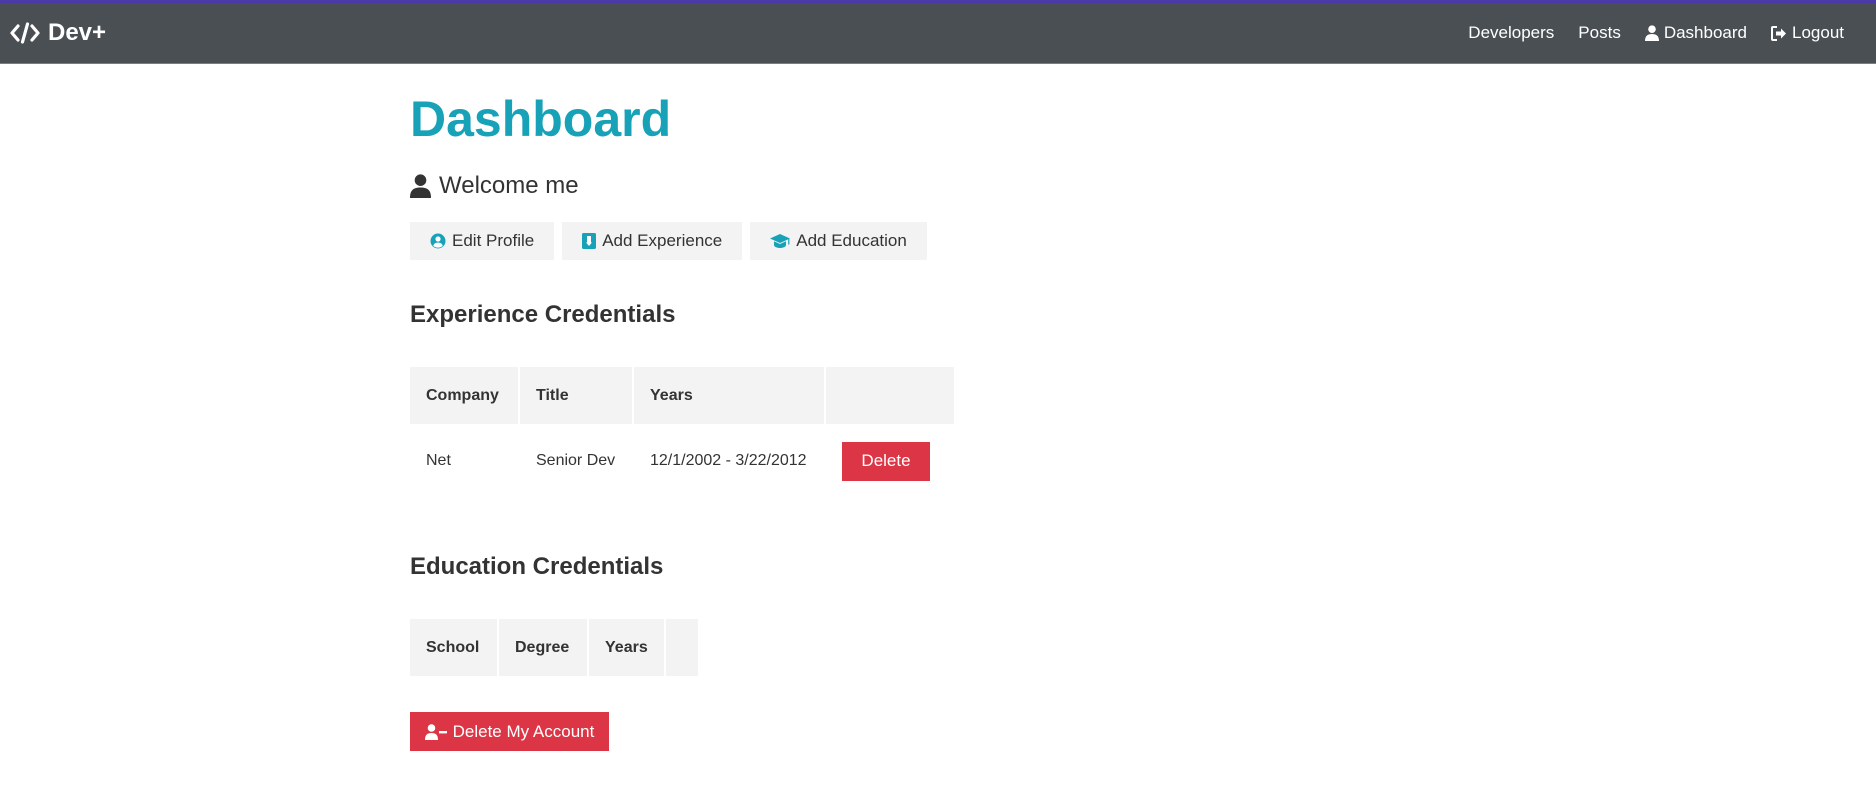  I want to click on column-header-school: School, so click(453, 647).